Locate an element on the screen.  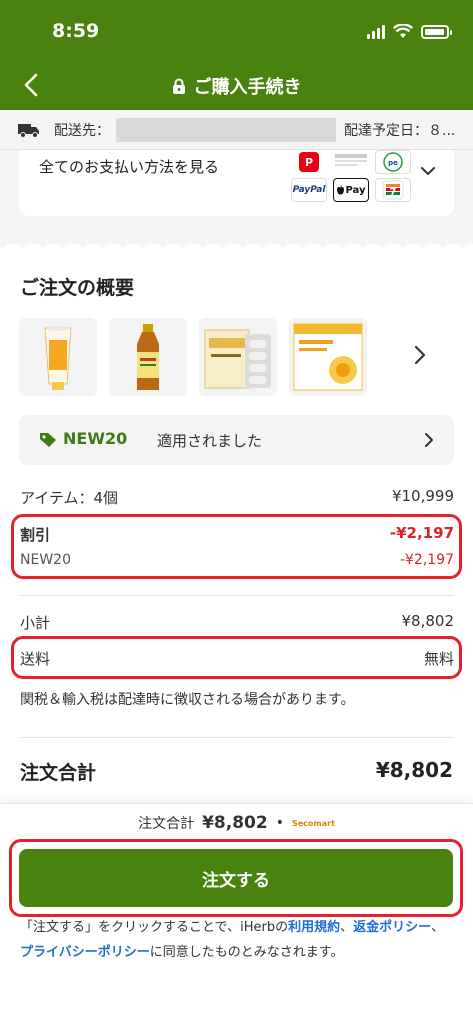
wifi-icon is located at coordinates (403, 31).